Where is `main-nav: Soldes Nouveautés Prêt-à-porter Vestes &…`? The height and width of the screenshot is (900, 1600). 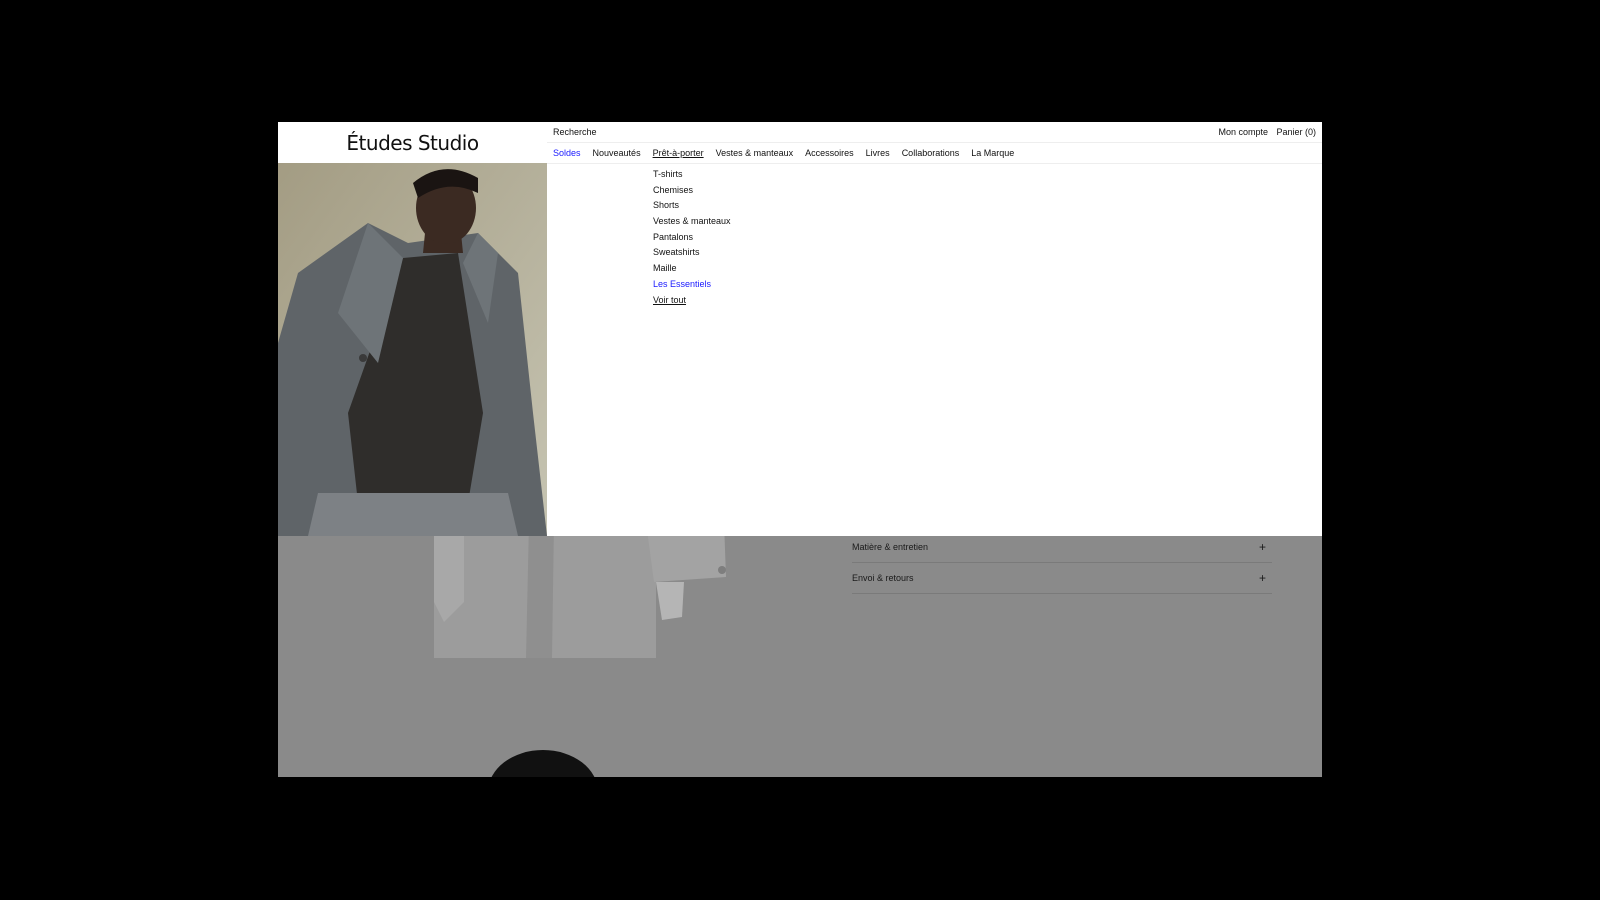
main-nav: Soldes Nouveautés Prêt-à-porter Vestes &… is located at coordinates (934, 153).